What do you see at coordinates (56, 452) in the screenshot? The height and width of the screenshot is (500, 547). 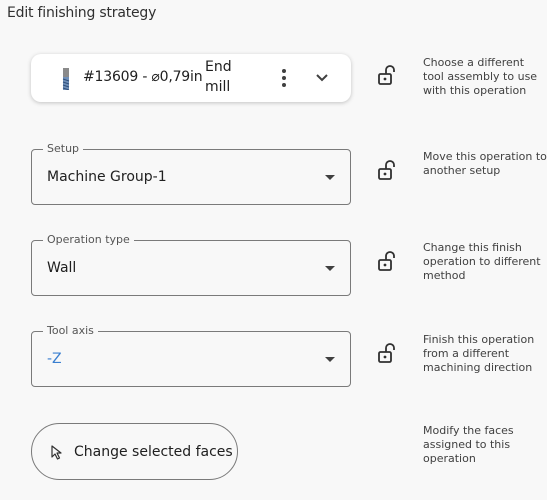 I see `cursor-icon` at bounding box center [56, 452].